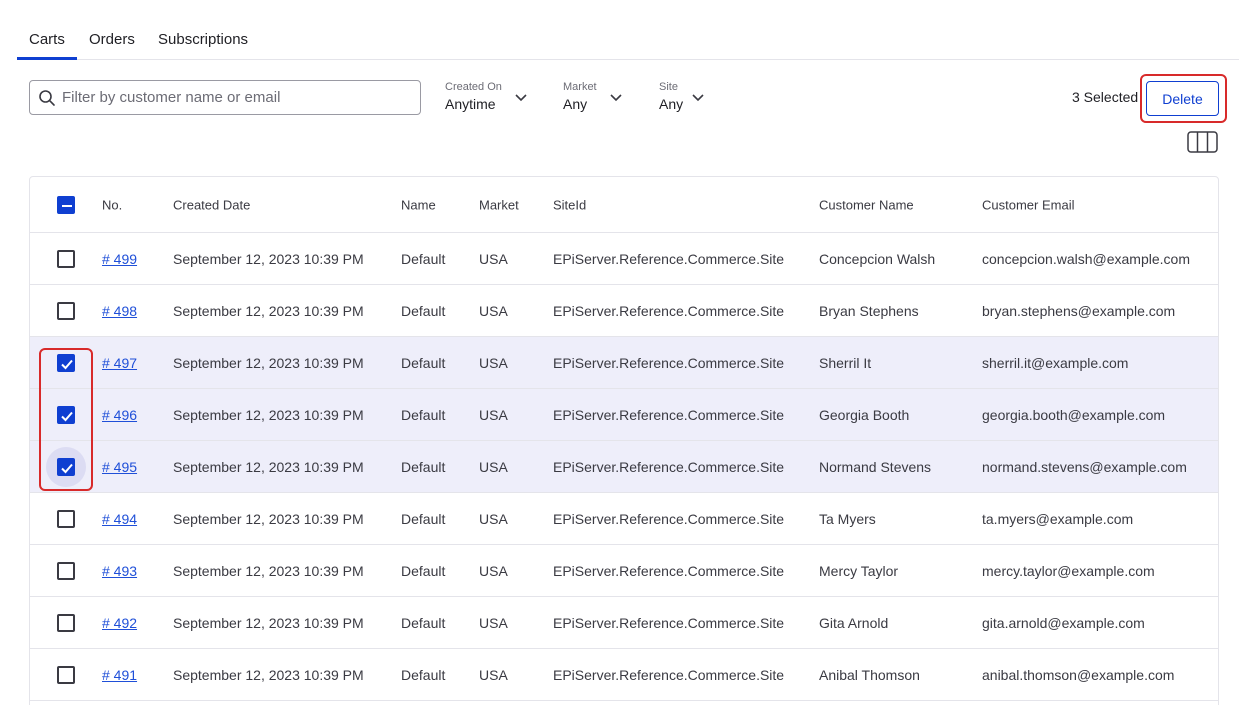  Describe the element at coordinates (1028, 204) in the screenshot. I see `column-header-customer-email: Customer Email` at that location.